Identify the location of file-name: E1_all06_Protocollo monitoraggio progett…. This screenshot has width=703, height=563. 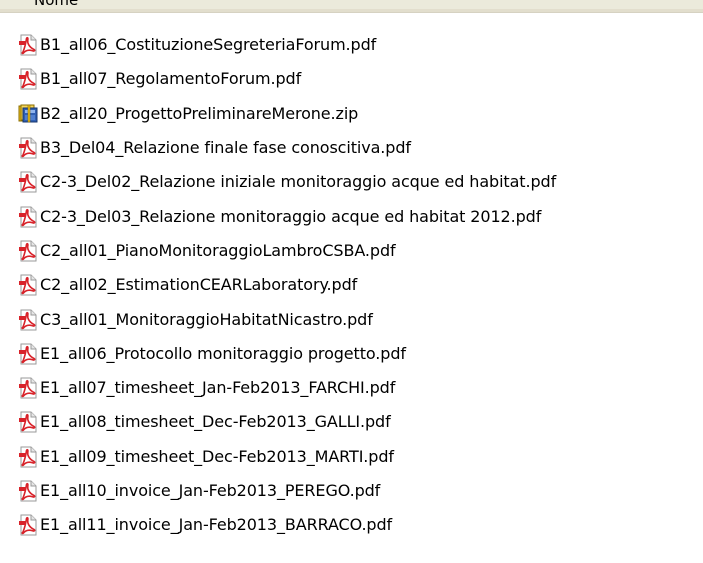
(223, 354).